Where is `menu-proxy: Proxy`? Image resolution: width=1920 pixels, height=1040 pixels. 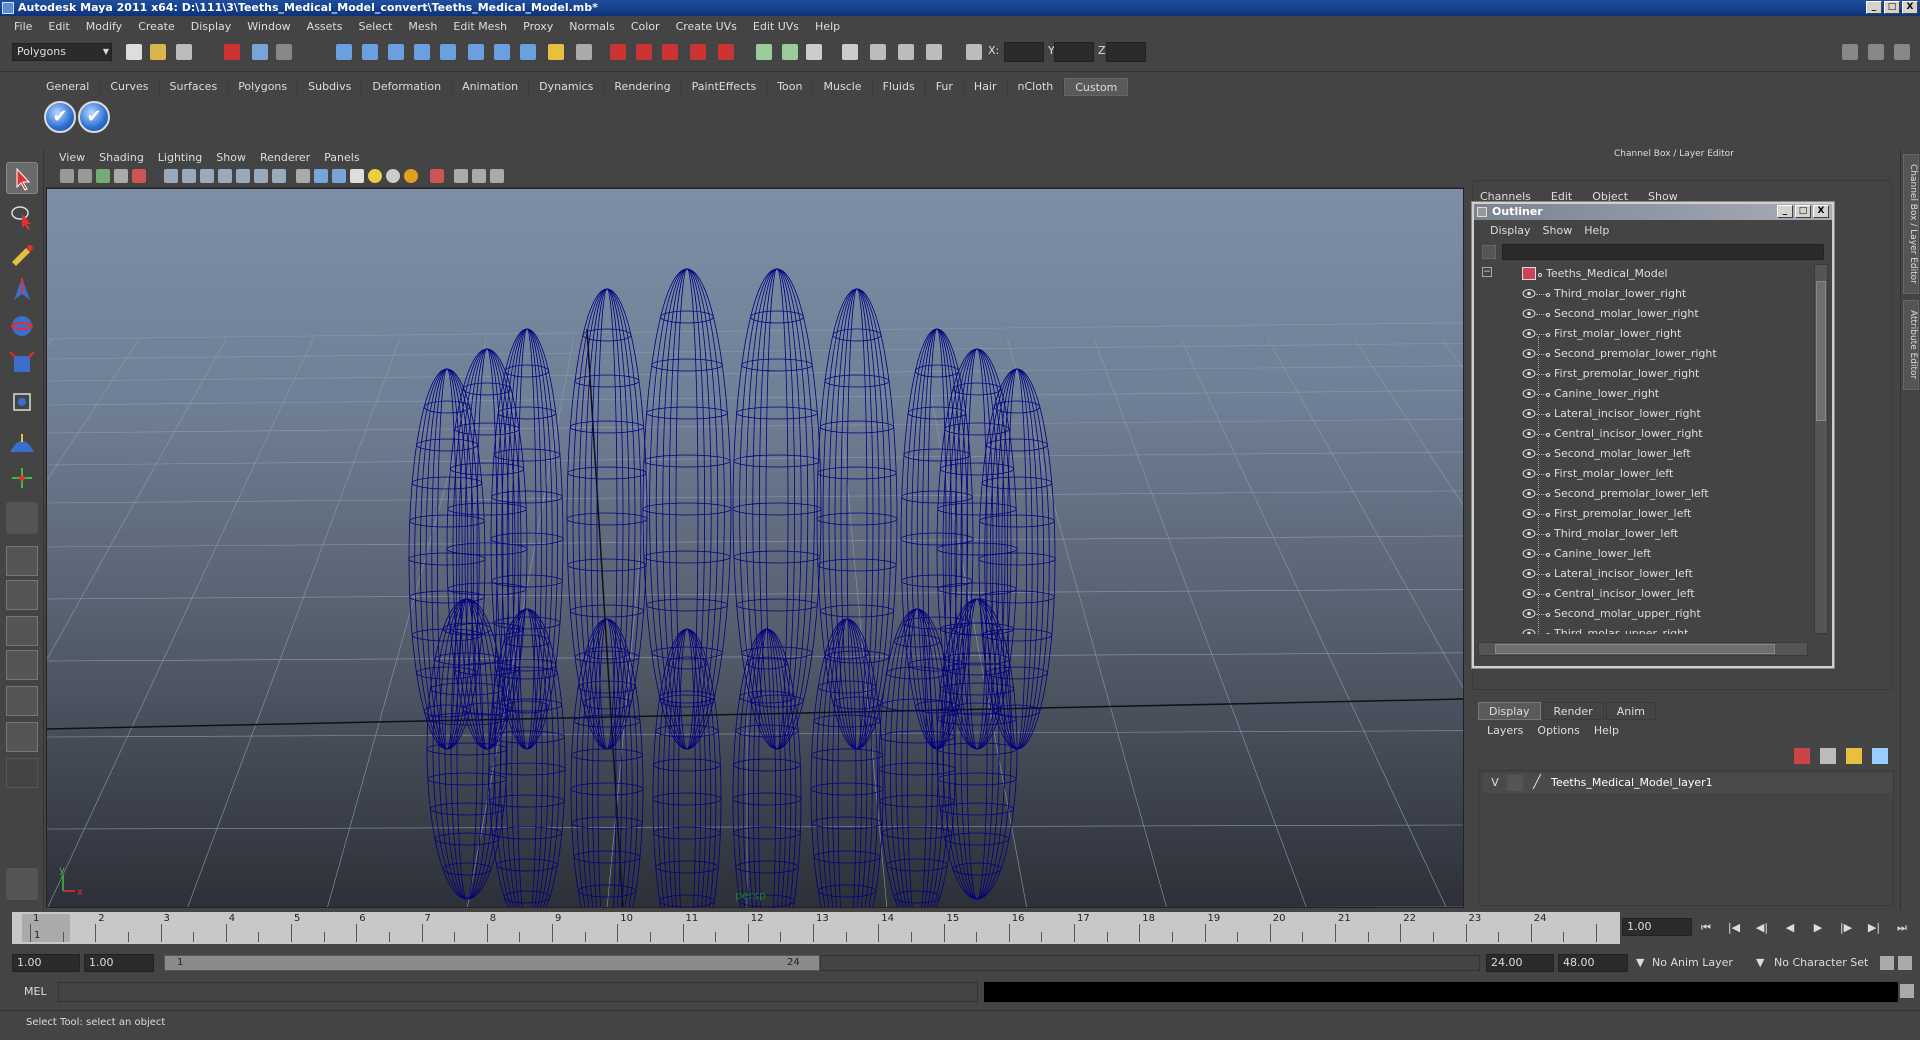 menu-proxy: Proxy is located at coordinates (538, 26).